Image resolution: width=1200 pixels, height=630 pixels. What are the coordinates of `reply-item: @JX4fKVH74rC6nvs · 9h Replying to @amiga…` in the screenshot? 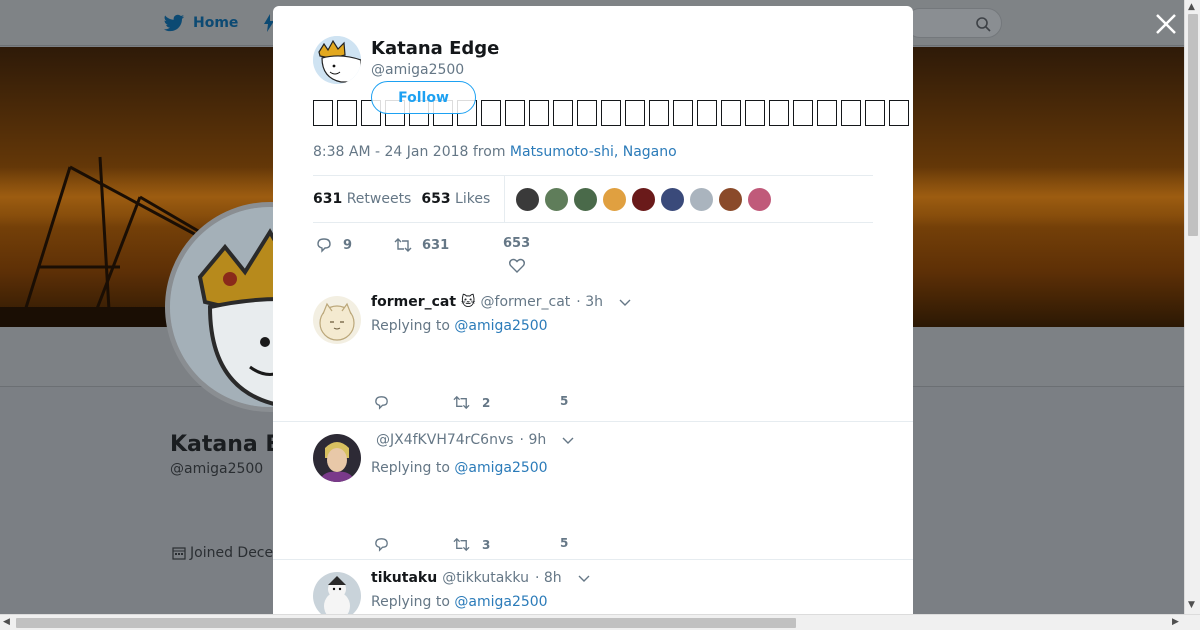 It's located at (593, 491).